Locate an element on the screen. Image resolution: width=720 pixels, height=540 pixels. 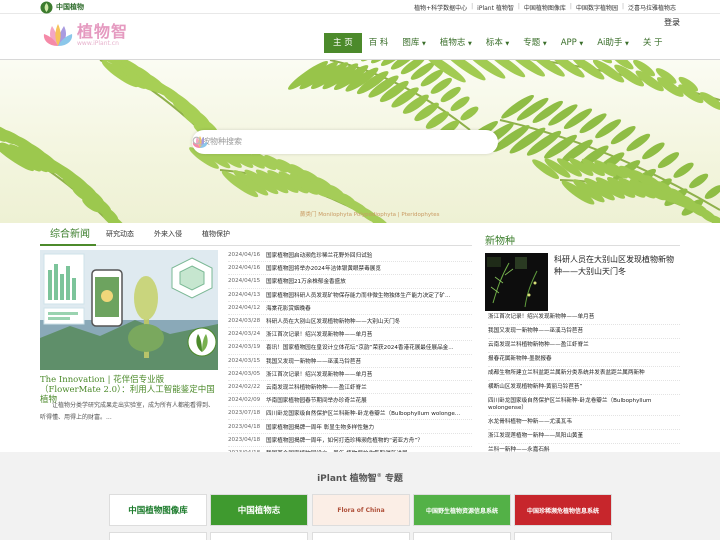
news-title-link: 国家植物园将举办2024年洁体银黄眼禁毒展览 is located at coordinates (323, 268).